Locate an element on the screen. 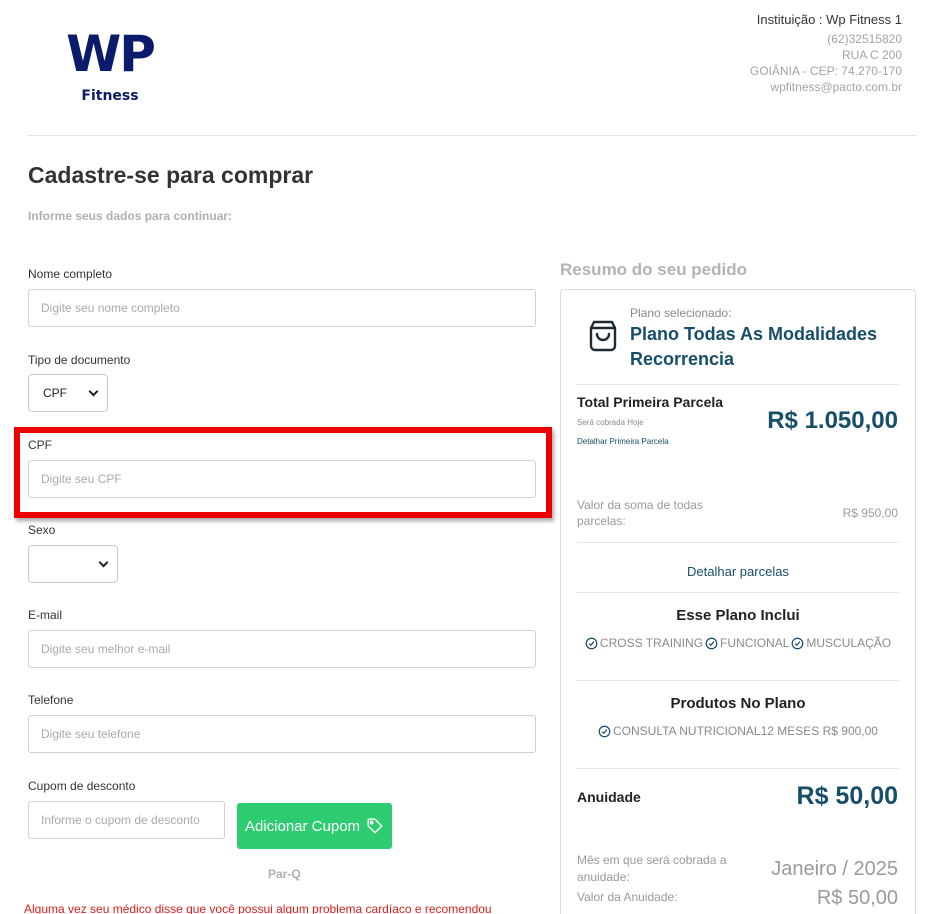 The width and height of the screenshot is (950, 914). summary-heading: Resumo do seu pedido is located at coordinates (654, 269).